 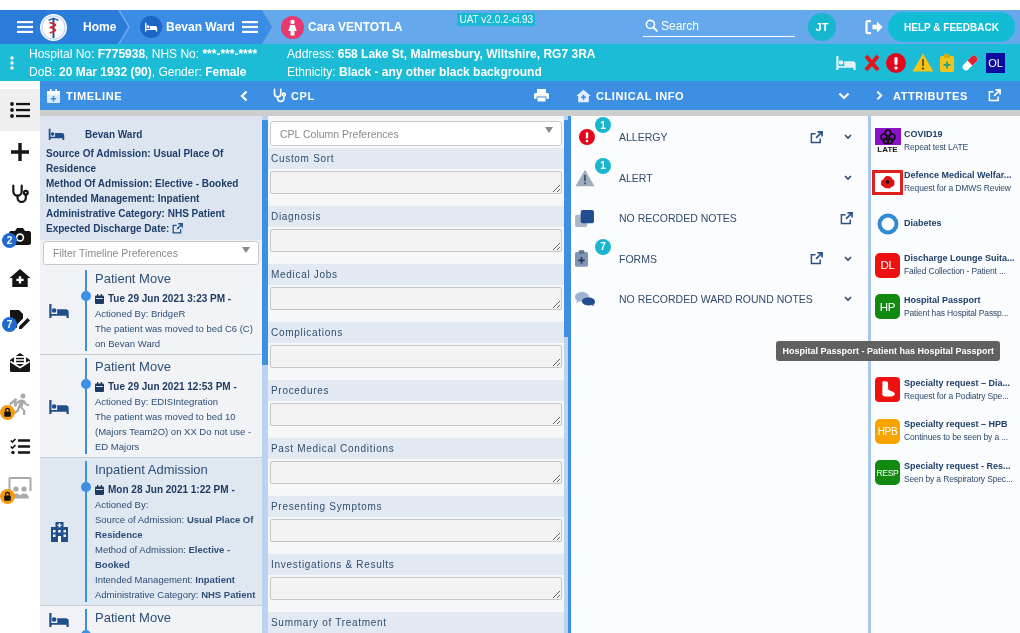 I want to click on house-plus-icon, so click(x=583, y=95).